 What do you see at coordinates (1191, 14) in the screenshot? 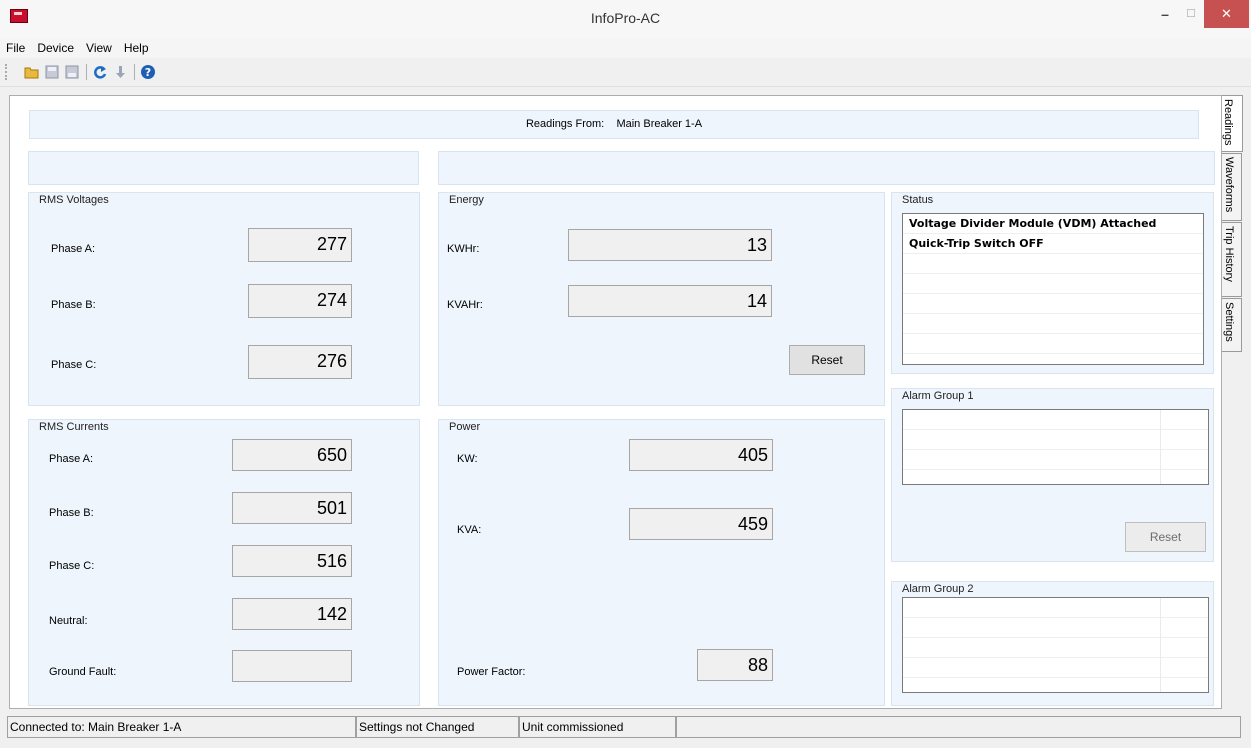
I see `maximize-button: ☐` at bounding box center [1191, 14].